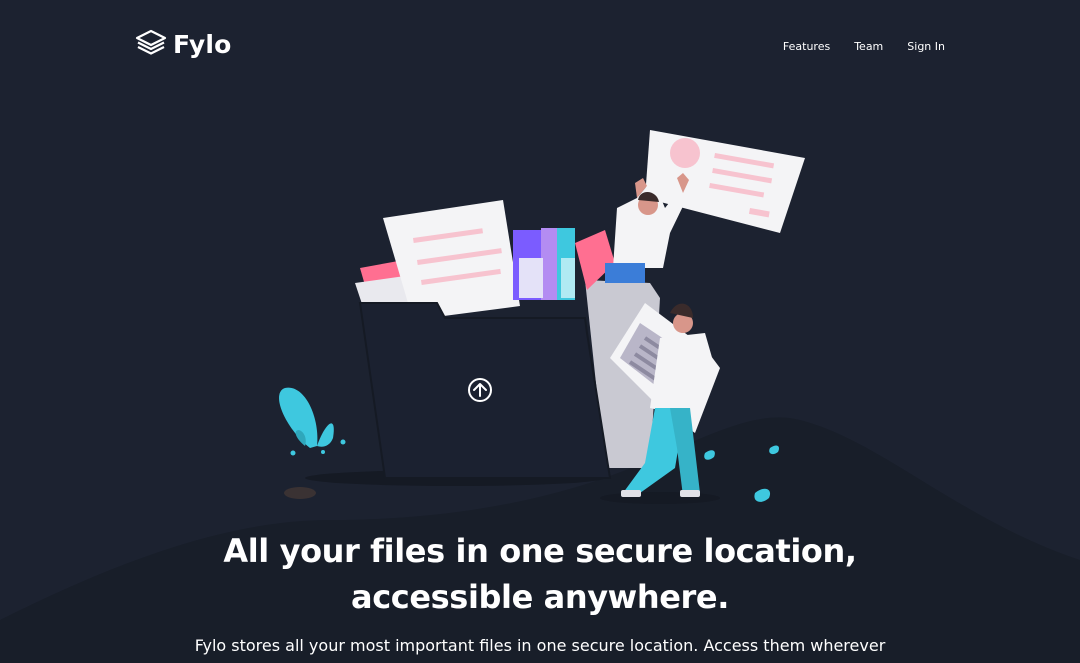 The height and width of the screenshot is (663, 1080). I want to click on brand-name: Fylo, so click(202, 44).